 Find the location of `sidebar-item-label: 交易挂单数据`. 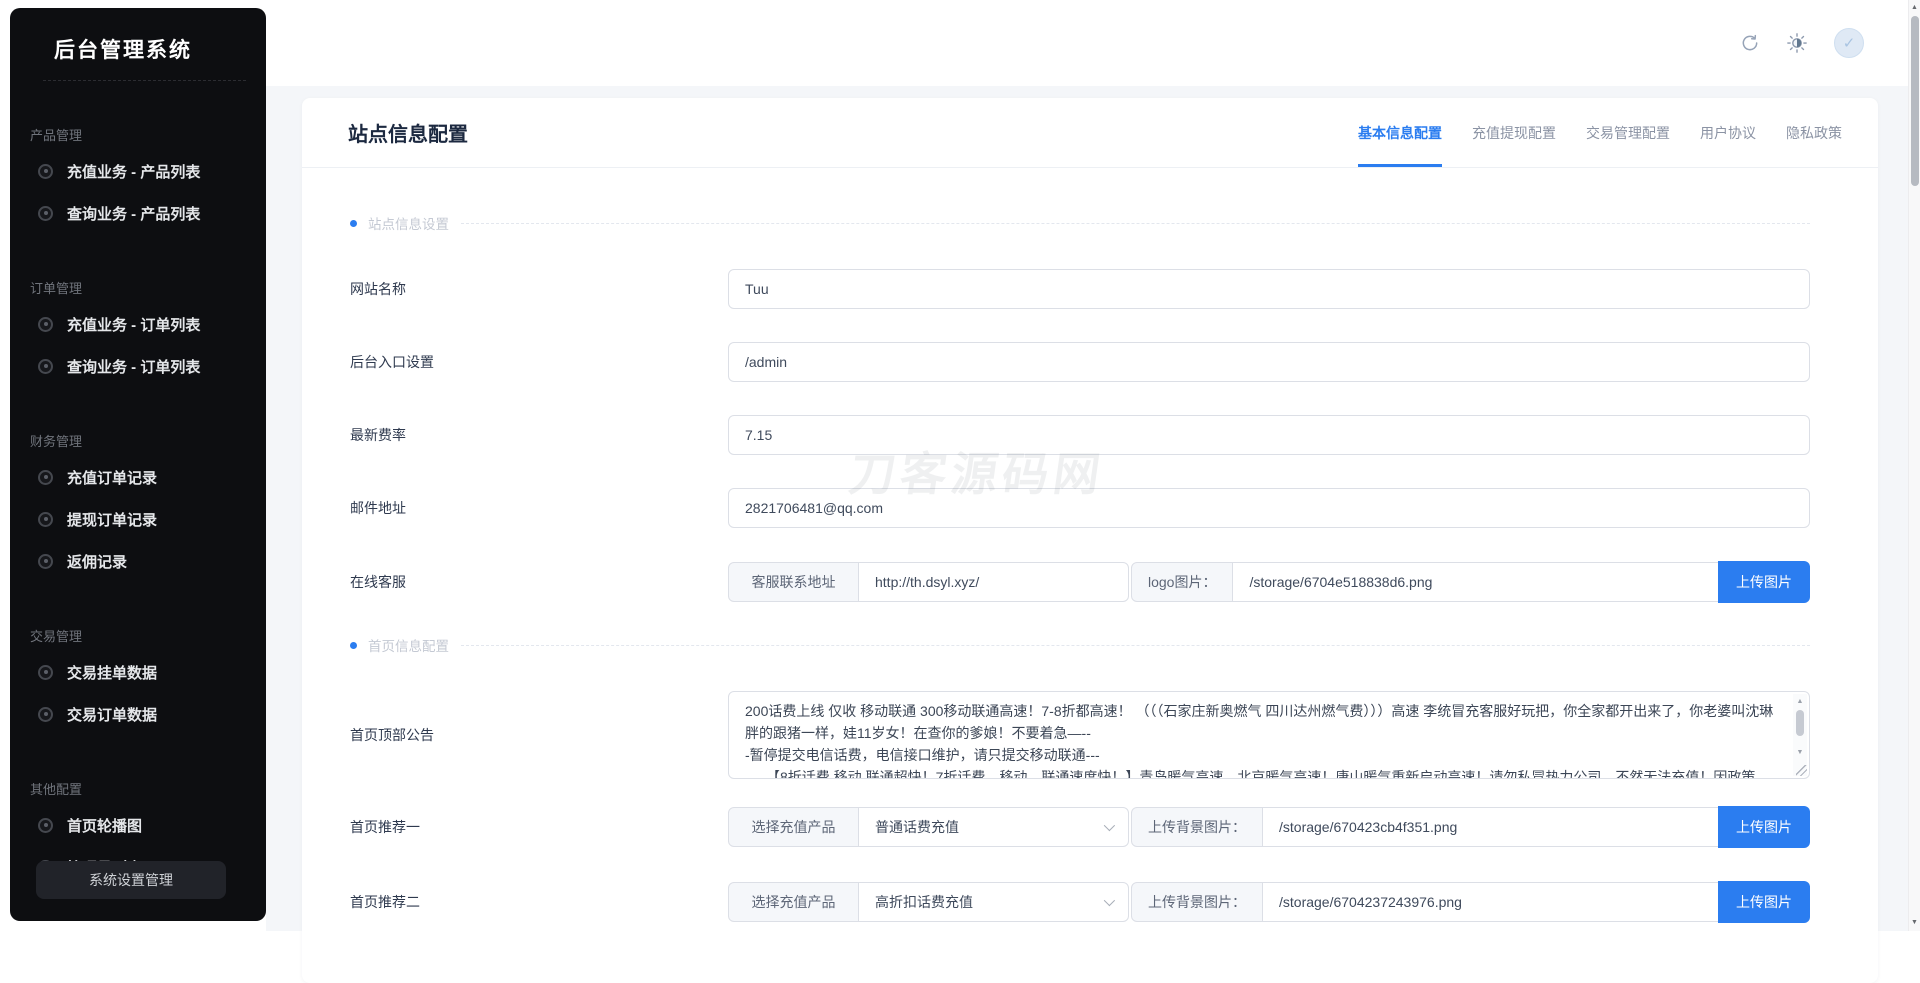

sidebar-item-label: 交易挂单数据 is located at coordinates (112, 672).